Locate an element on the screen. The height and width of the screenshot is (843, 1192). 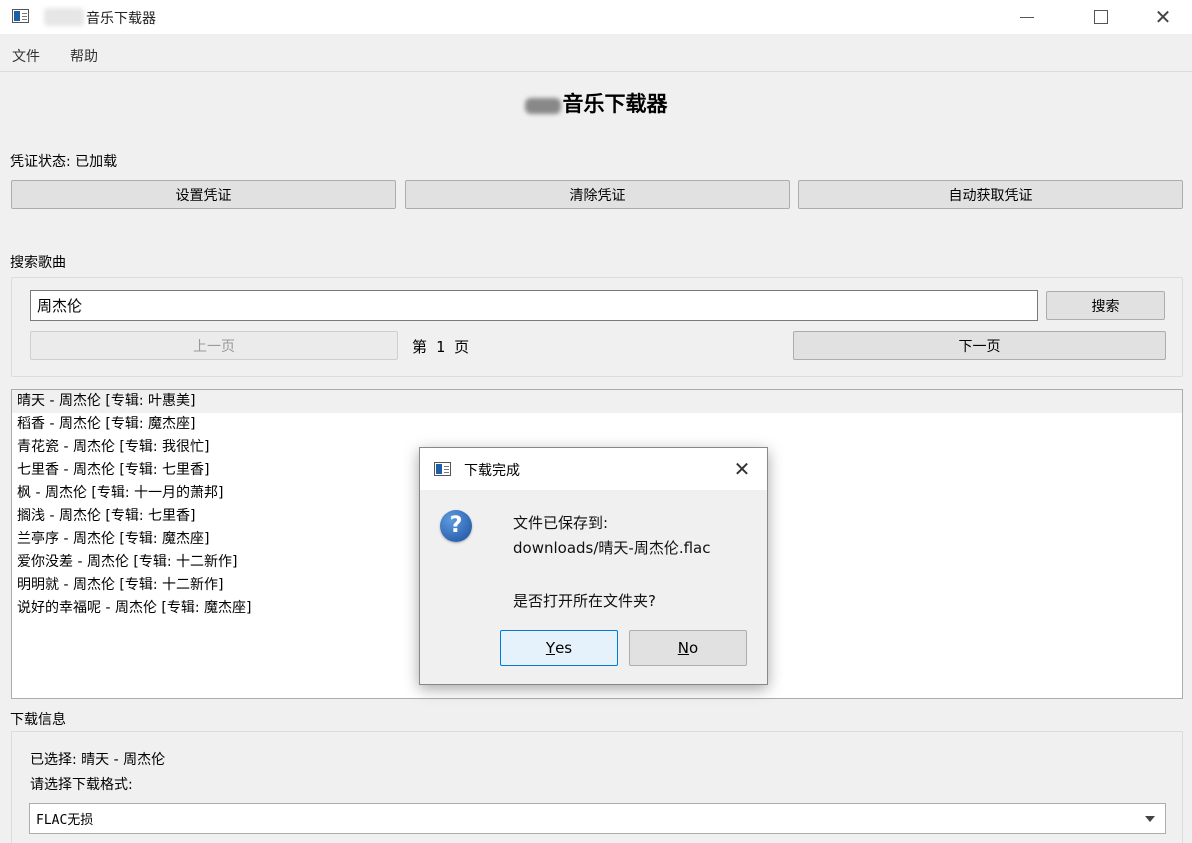
yes-mnemonic: Y is located at coordinates (550, 648).